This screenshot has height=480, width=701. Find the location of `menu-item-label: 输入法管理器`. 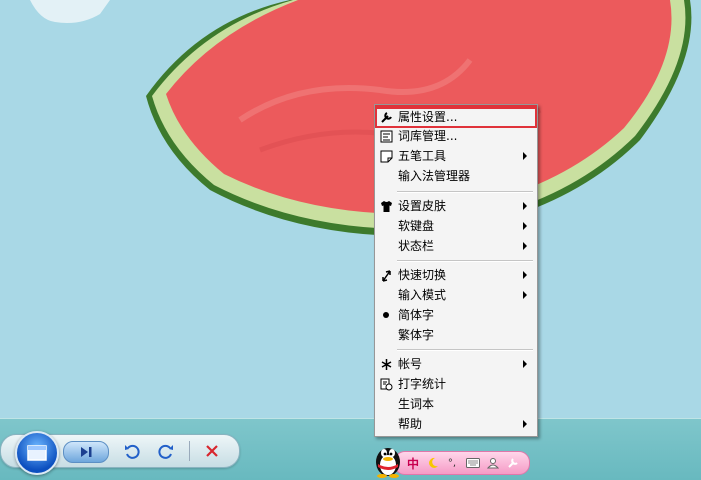

menu-item-label: 输入法管理器 is located at coordinates (434, 176).